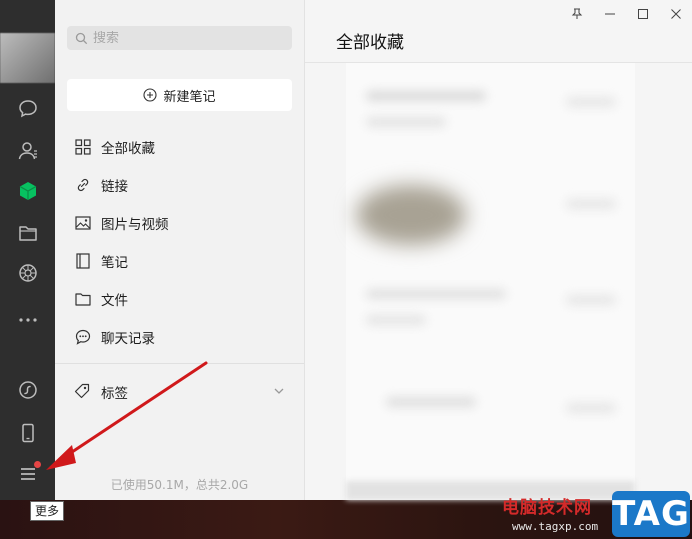 The width and height of the screenshot is (692, 539). I want to click on new-note-button: 新建笔记, so click(179, 95).